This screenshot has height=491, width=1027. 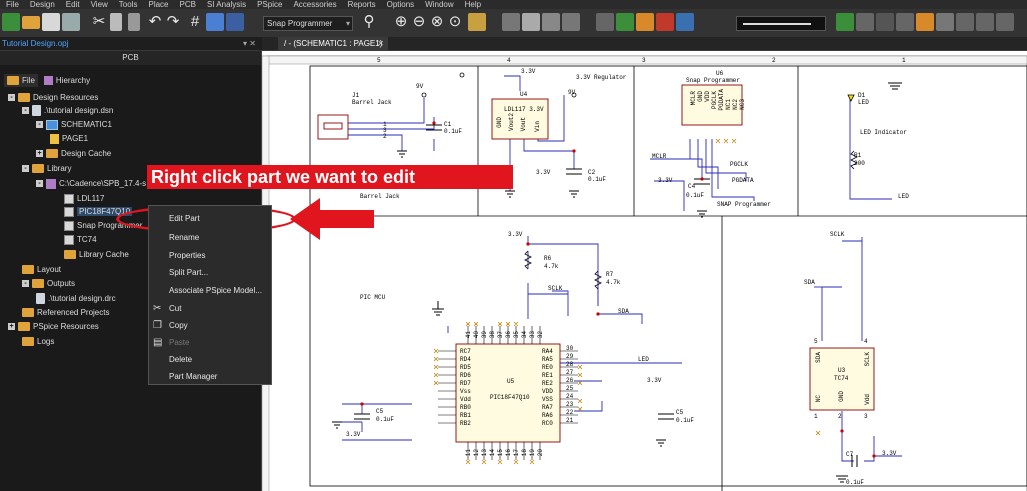 I want to click on menu-pcb: PCB, so click(x=188, y=4).